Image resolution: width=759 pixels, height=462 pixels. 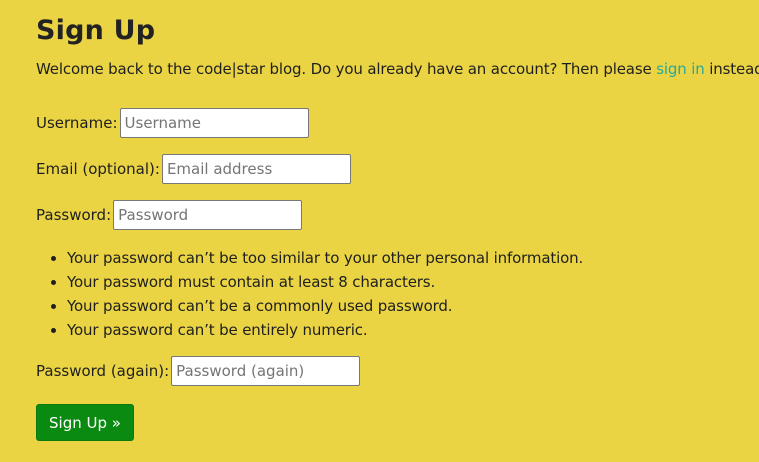 I want to click on sign-up-button: Sign Up », so click(x=85, y=422).